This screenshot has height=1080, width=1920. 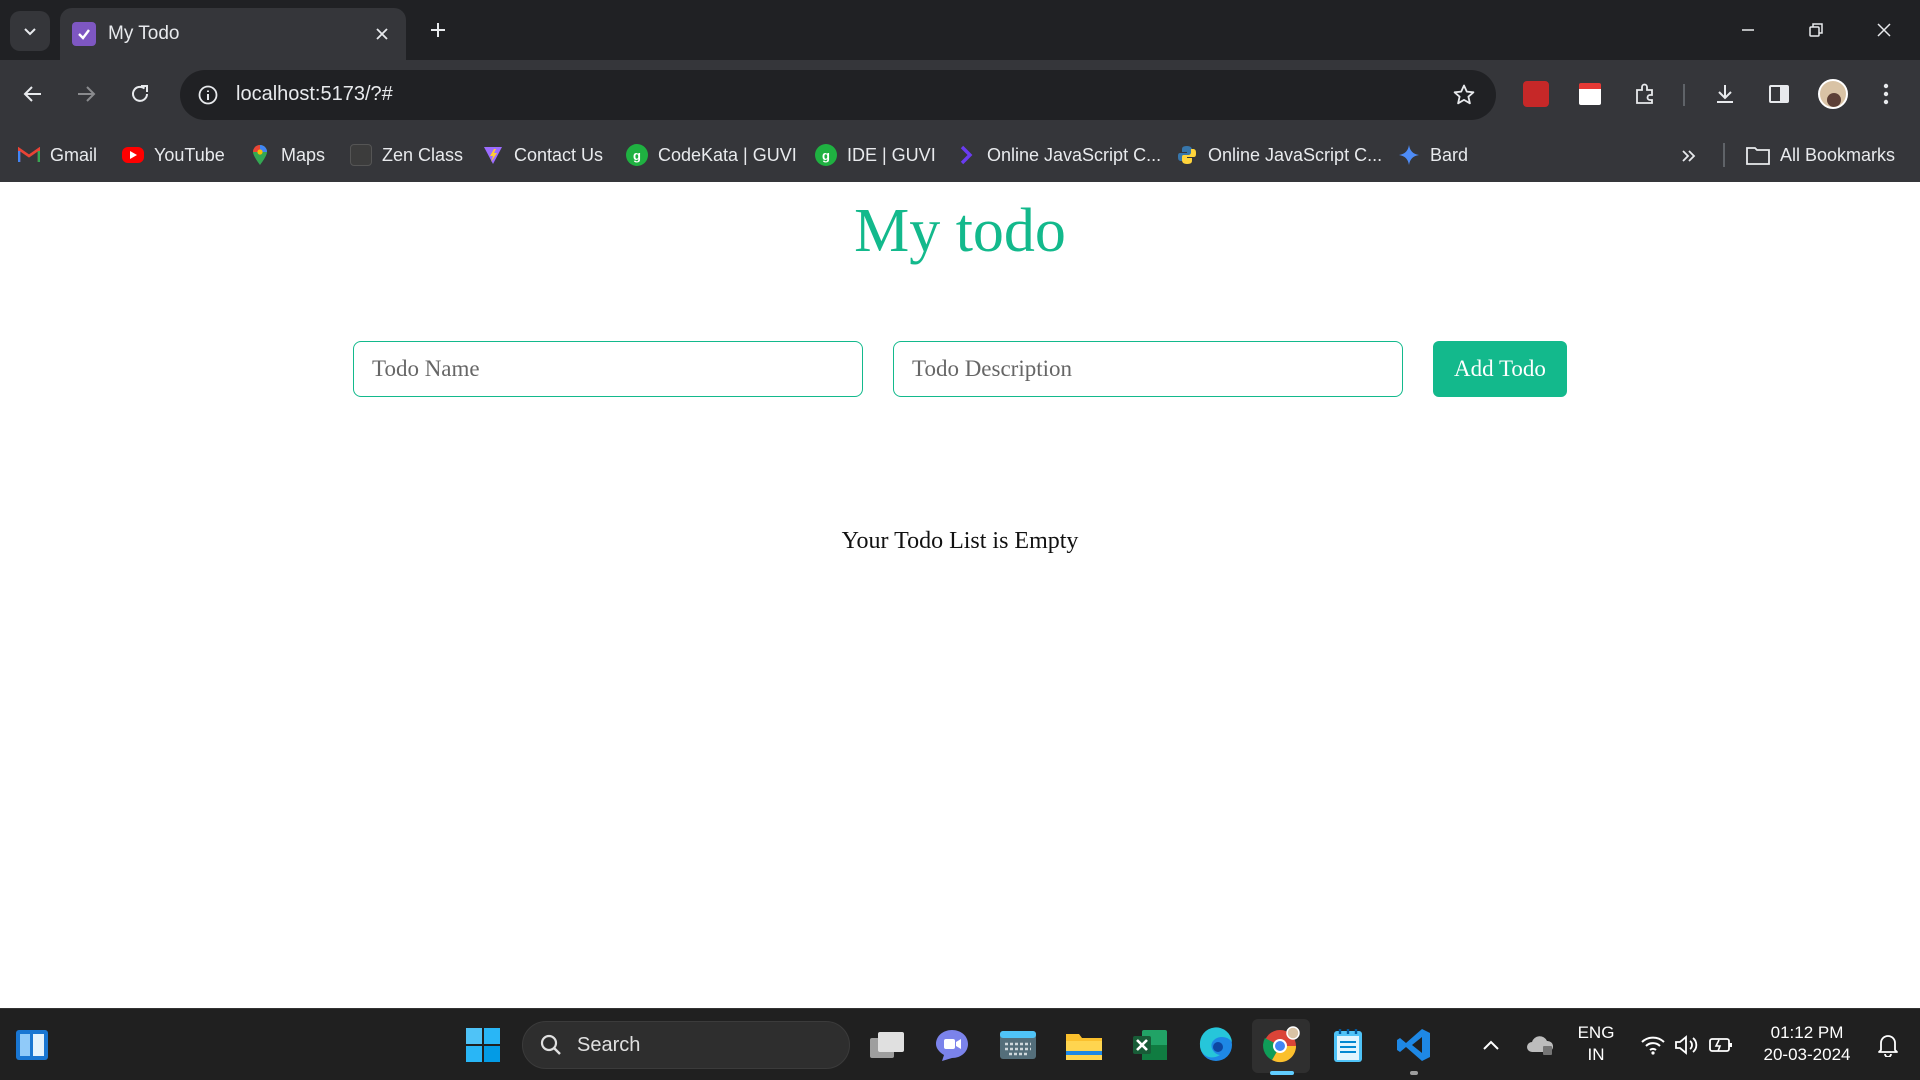 What do you see at coordinates (1500, 369) in the screenshot?
I see `add-todo-button: Add Todo` at bounding box center [1500, 369].